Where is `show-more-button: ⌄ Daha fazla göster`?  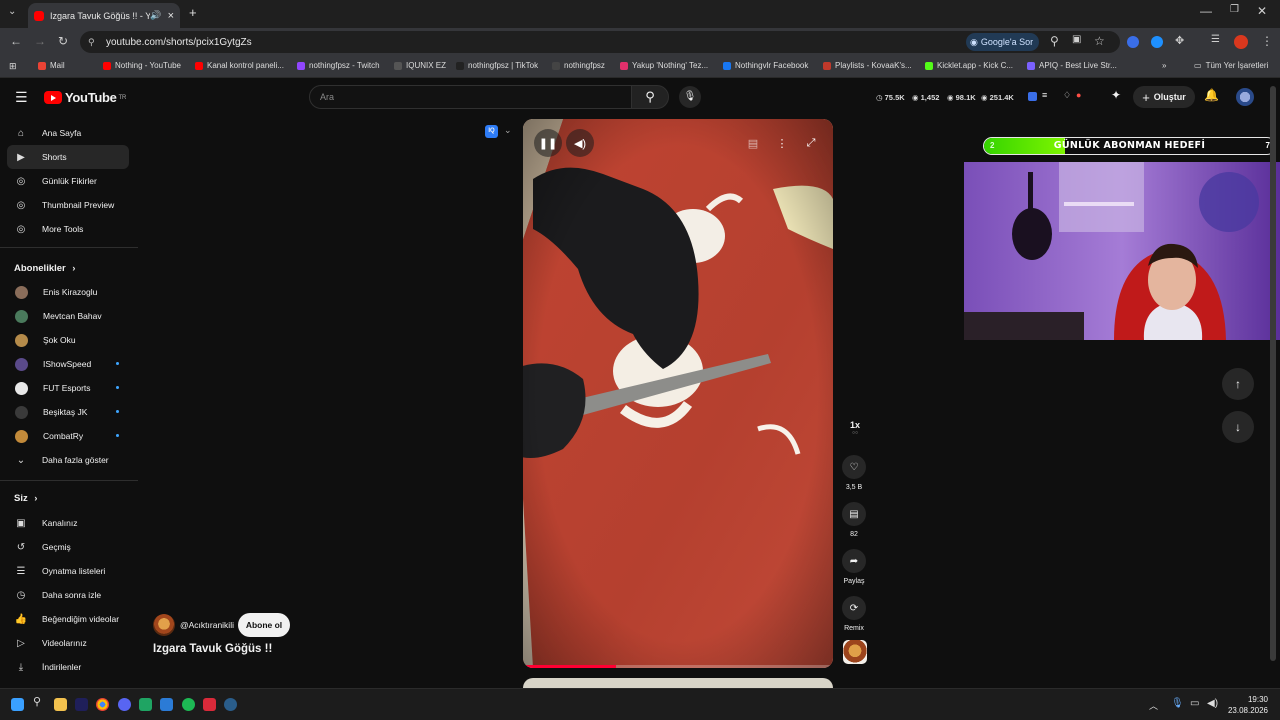
show-more-button: ⌄ Daha fazla göster is located at coordinates (68, 460).